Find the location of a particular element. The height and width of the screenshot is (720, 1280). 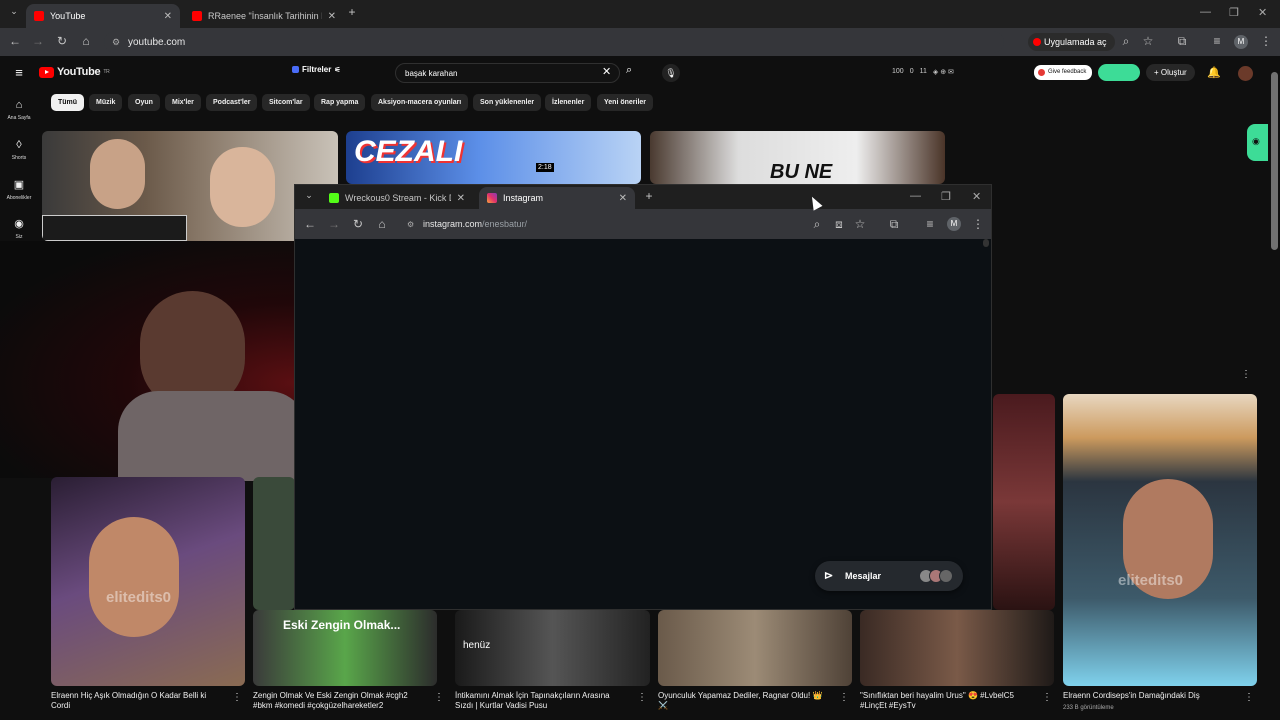

video-thumbnail: BU NE is located at coordinates (797, 157).